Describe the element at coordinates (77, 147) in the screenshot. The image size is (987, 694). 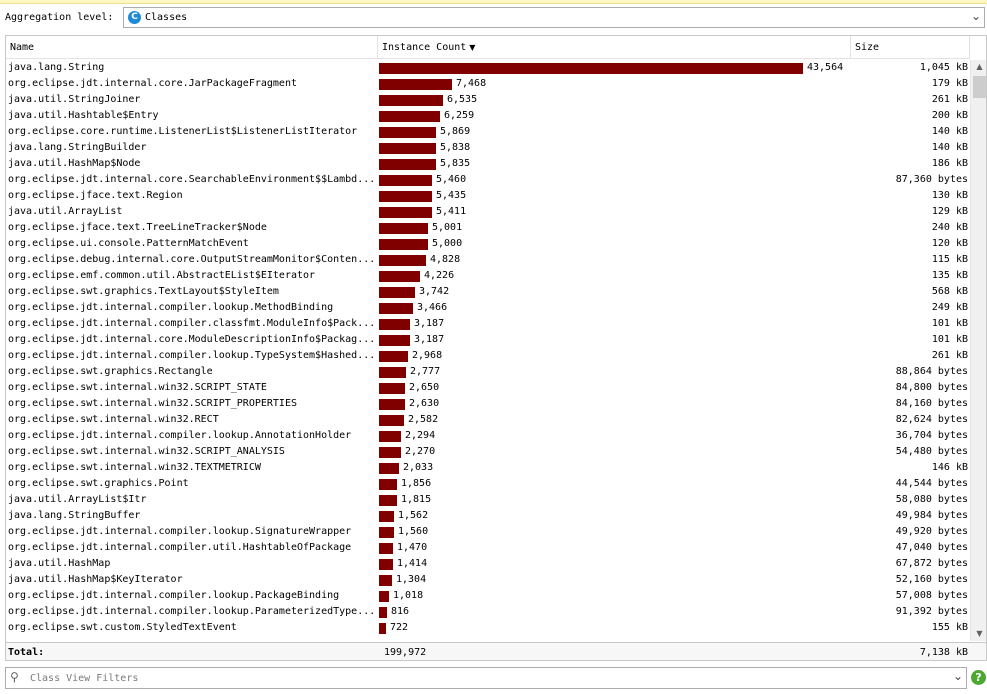
I see `class-name: java.lang.StringBuilder` at that location.